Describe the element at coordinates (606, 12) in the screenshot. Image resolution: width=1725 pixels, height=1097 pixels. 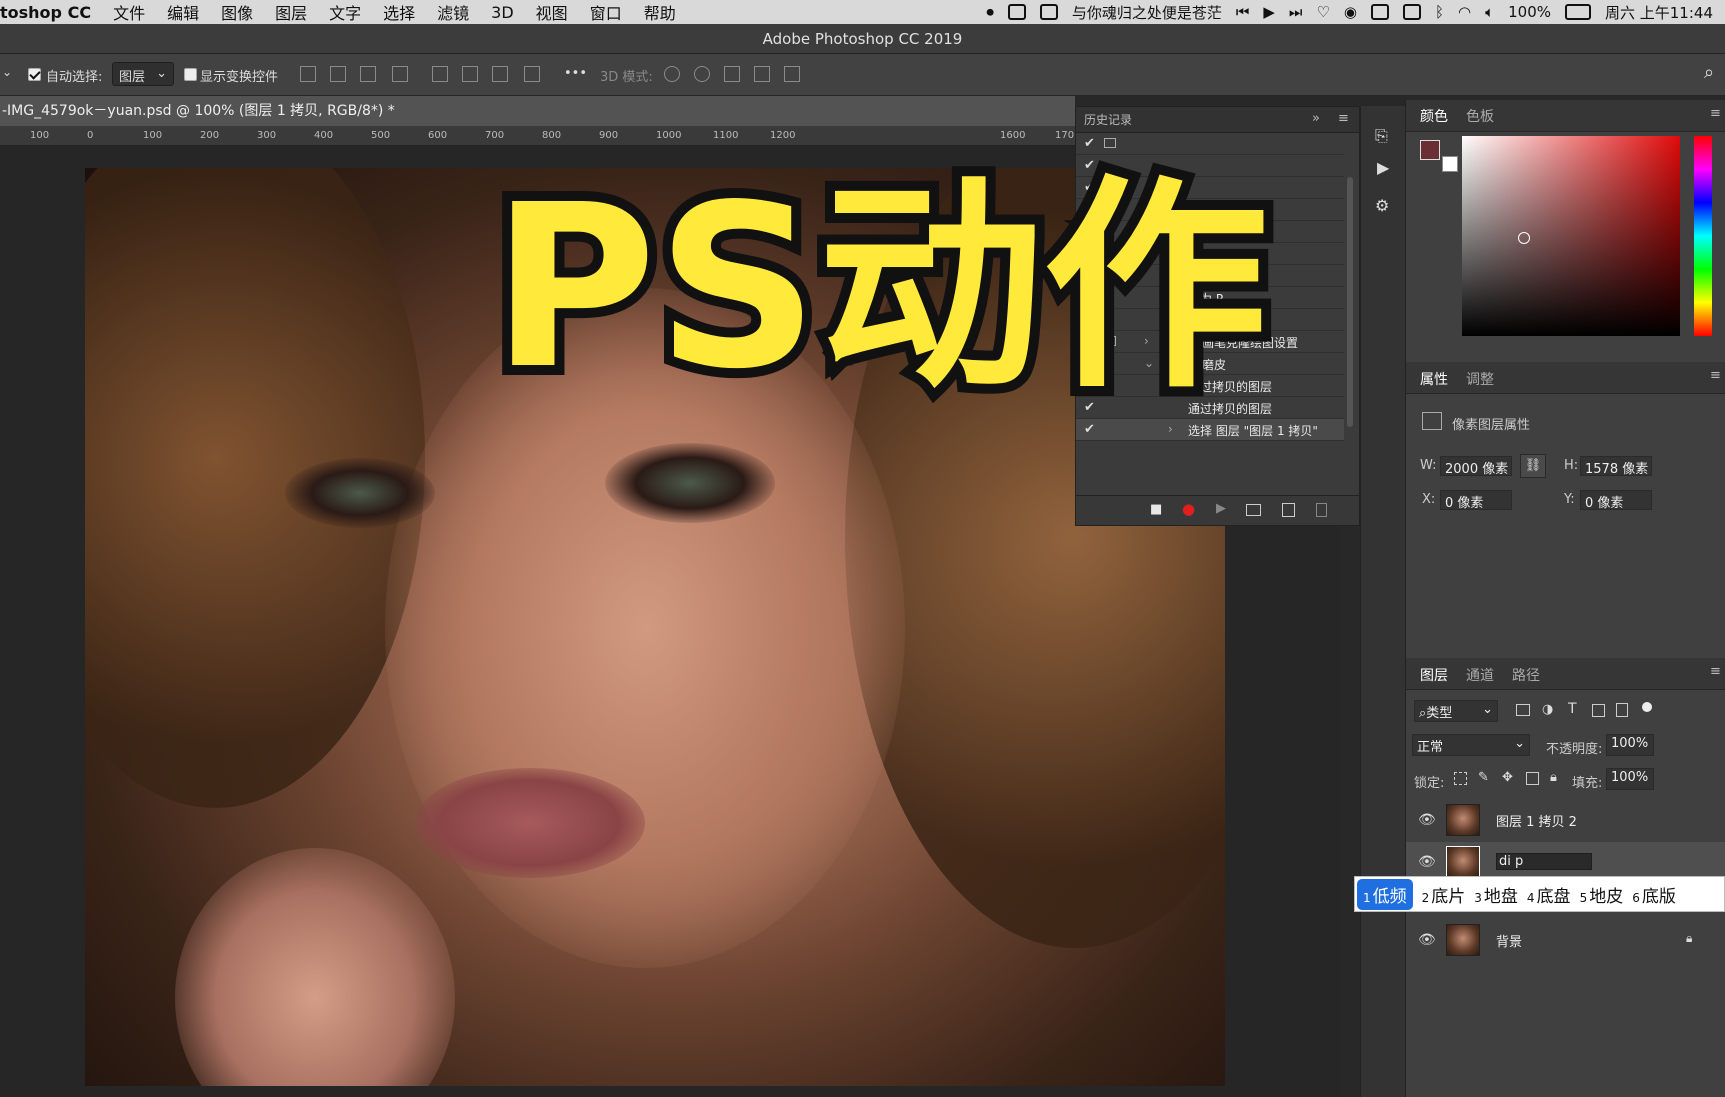
I see `menu-window: 窗口` at that location.